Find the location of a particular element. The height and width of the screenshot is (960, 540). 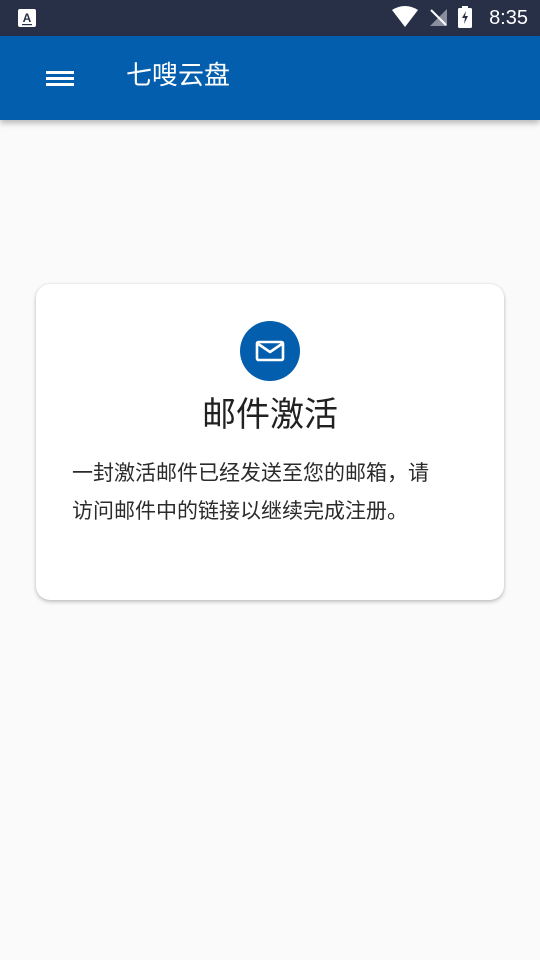

menu-icon is located at coordinates (60, 78).